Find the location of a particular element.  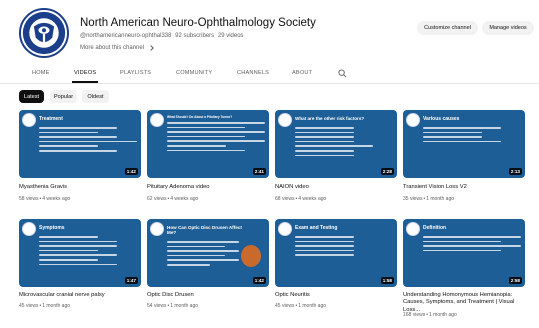

video-thumbnail: Various causes 2:13 is located at coordinates (464, 144).